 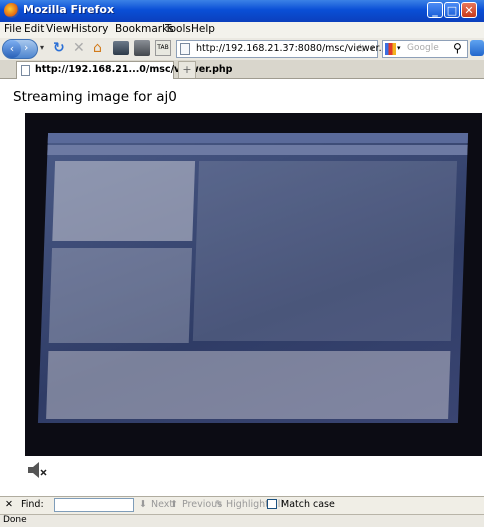 What do you see at coordinates (79, 48) in the screenshot?
I see `stop-icon: ✕` at bounding box center [79, 48].